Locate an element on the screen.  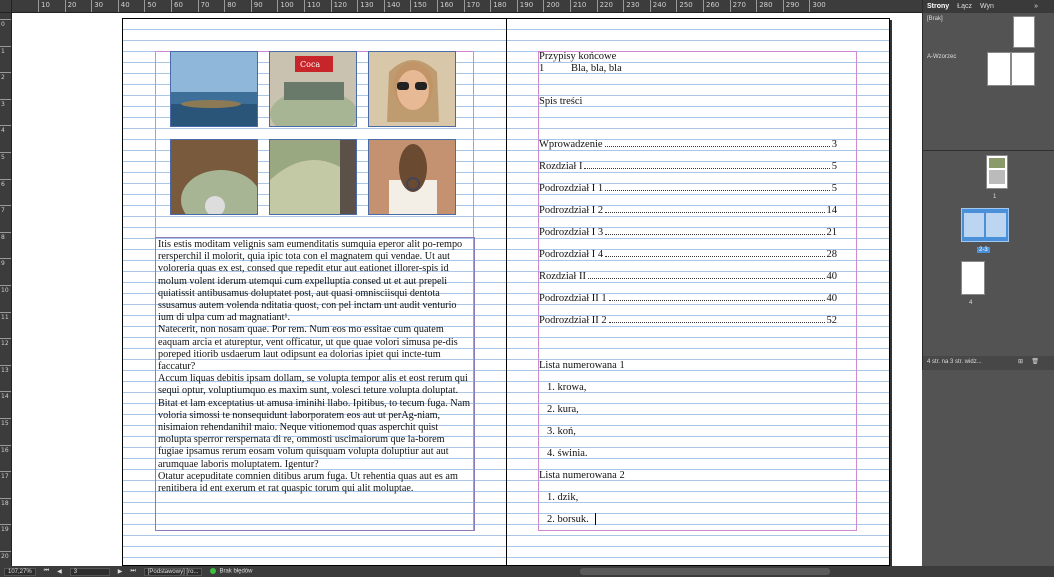
ruler-tick-label: 110 is located at coordinates (314, 5).